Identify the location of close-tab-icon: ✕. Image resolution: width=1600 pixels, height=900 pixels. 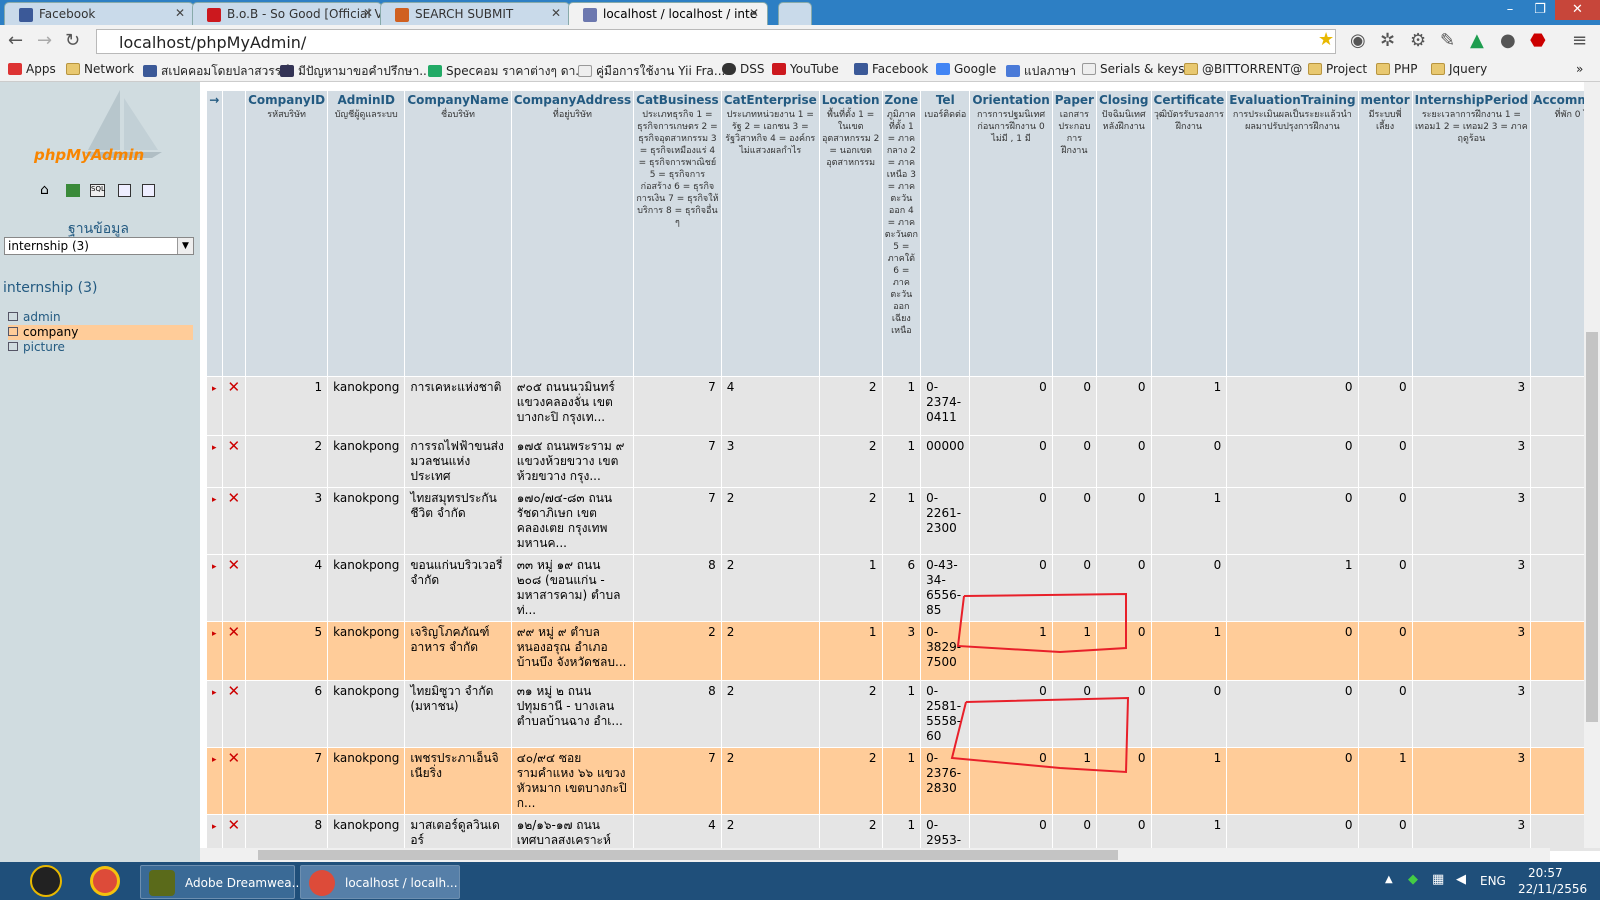
(180, 13).